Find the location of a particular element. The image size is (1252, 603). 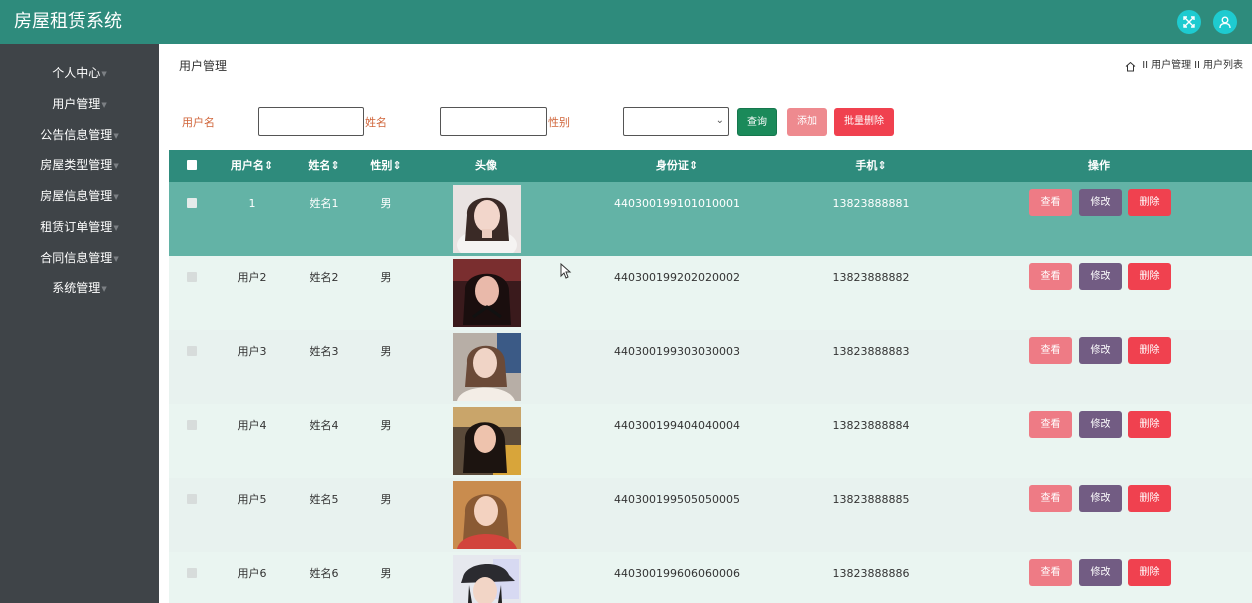

sidebar-item-announcements: 公告信息管理▼ is located at coordinates (79, 135).